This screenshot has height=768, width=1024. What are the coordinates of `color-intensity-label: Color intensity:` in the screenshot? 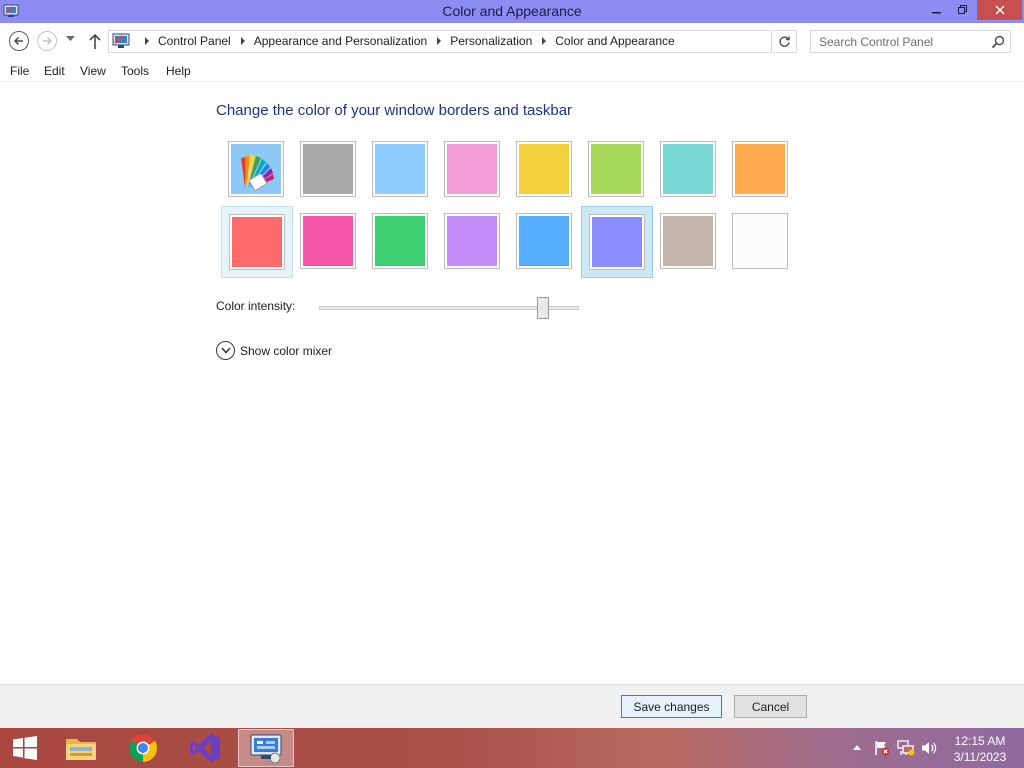 It's located at (256, 306).